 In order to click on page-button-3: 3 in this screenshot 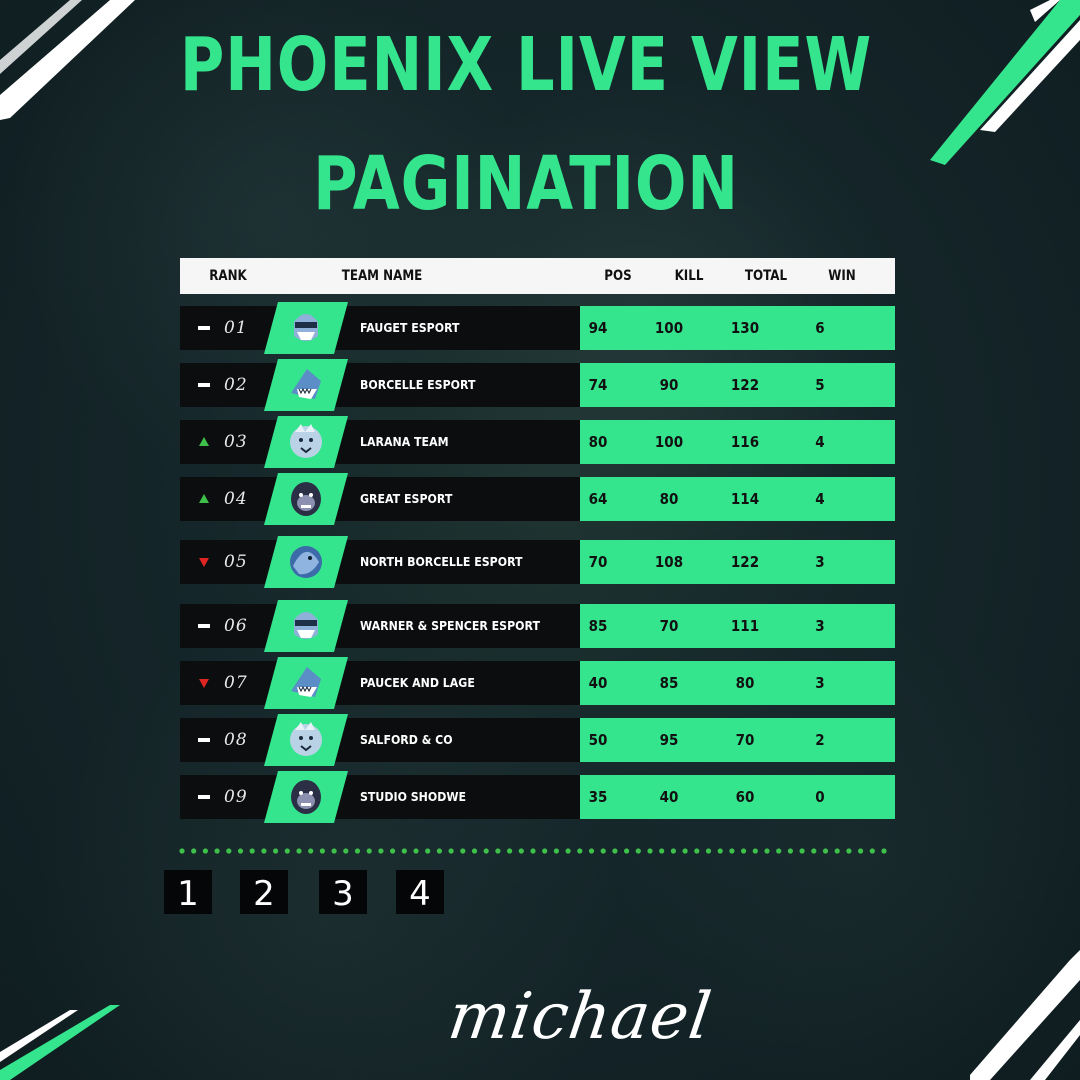, I will do `click(343, 892)`.